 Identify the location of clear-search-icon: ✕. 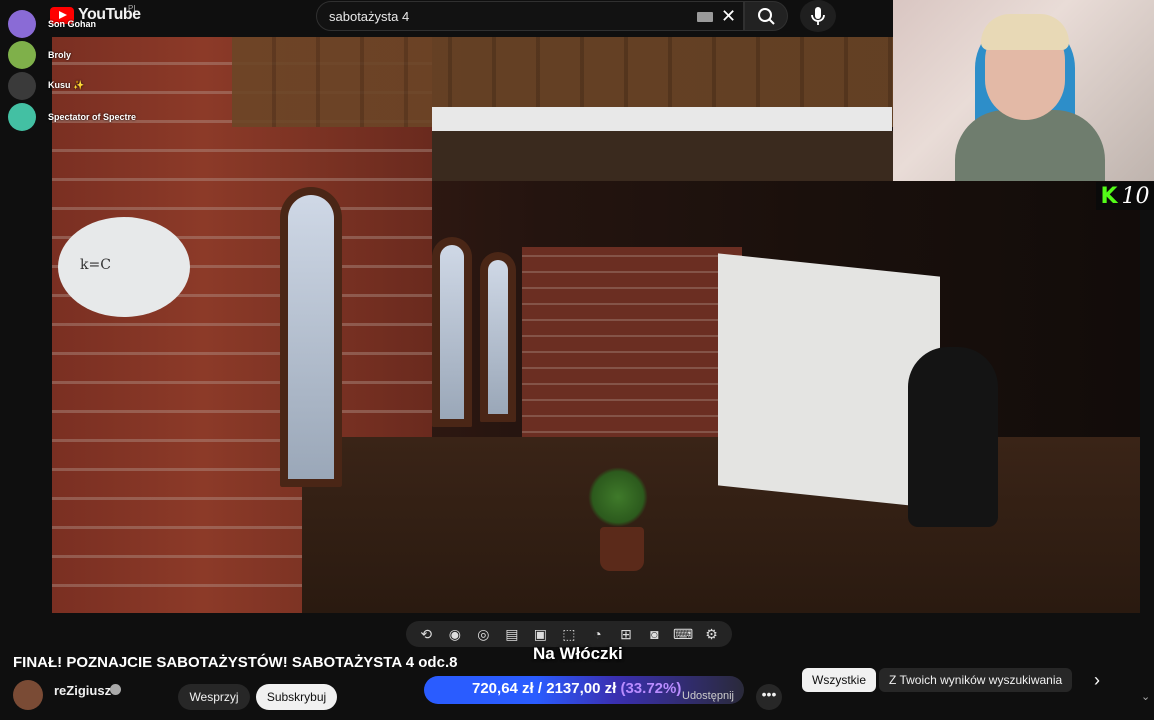
(728, 16).